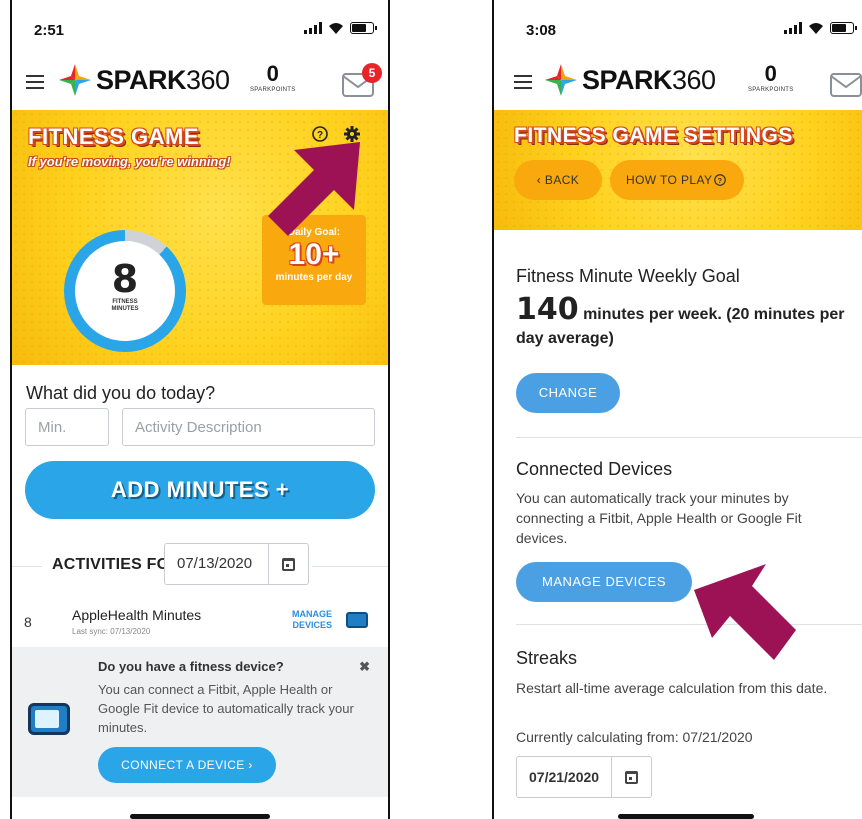 The width and height of the screenshot is (862, 819). I want to click on weekly-goal-value: 140, so click(547, 309).